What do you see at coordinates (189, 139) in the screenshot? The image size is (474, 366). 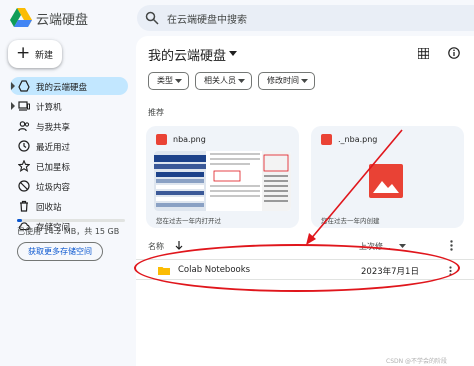 I see `card-file-name: nba.png` at bounding box center [189, 139].